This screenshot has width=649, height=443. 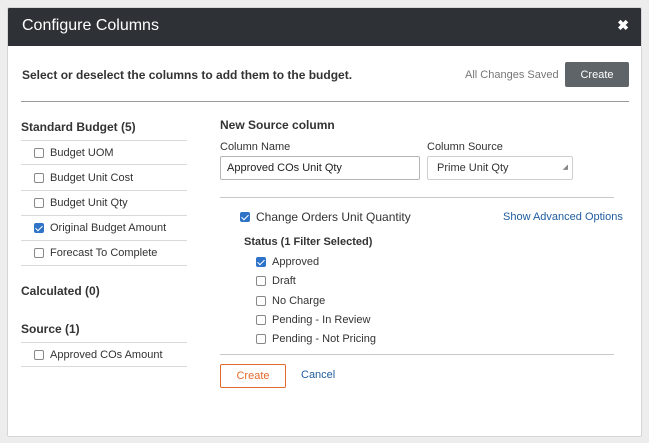 I want to click on column-item-original-budget-amount: Original Budget Amount, so click(x=104, y=228).